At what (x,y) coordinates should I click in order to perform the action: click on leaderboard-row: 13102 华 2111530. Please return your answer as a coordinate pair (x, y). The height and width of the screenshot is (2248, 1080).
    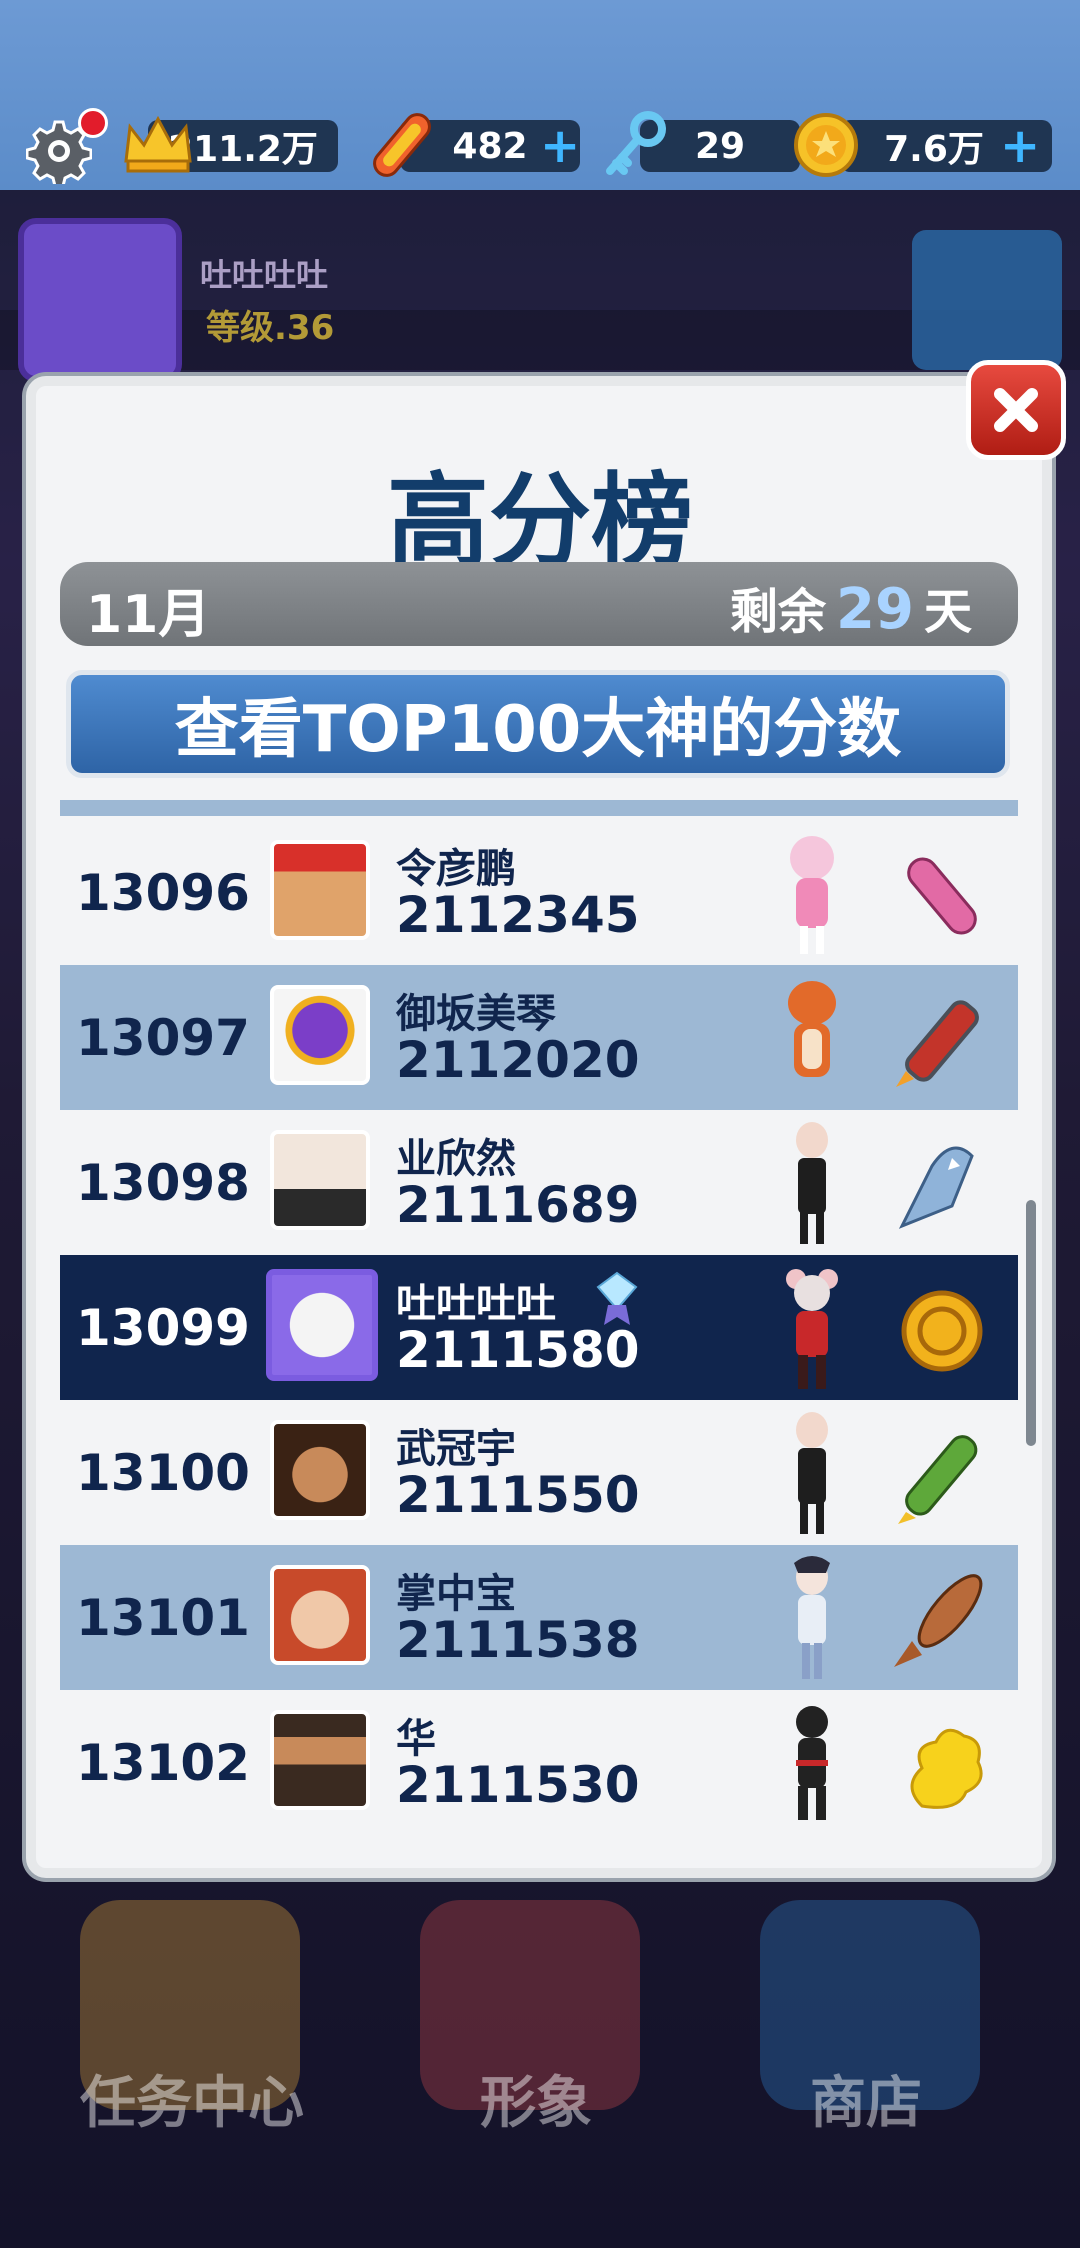
    Looking at the image, I should click on (539, 1762).